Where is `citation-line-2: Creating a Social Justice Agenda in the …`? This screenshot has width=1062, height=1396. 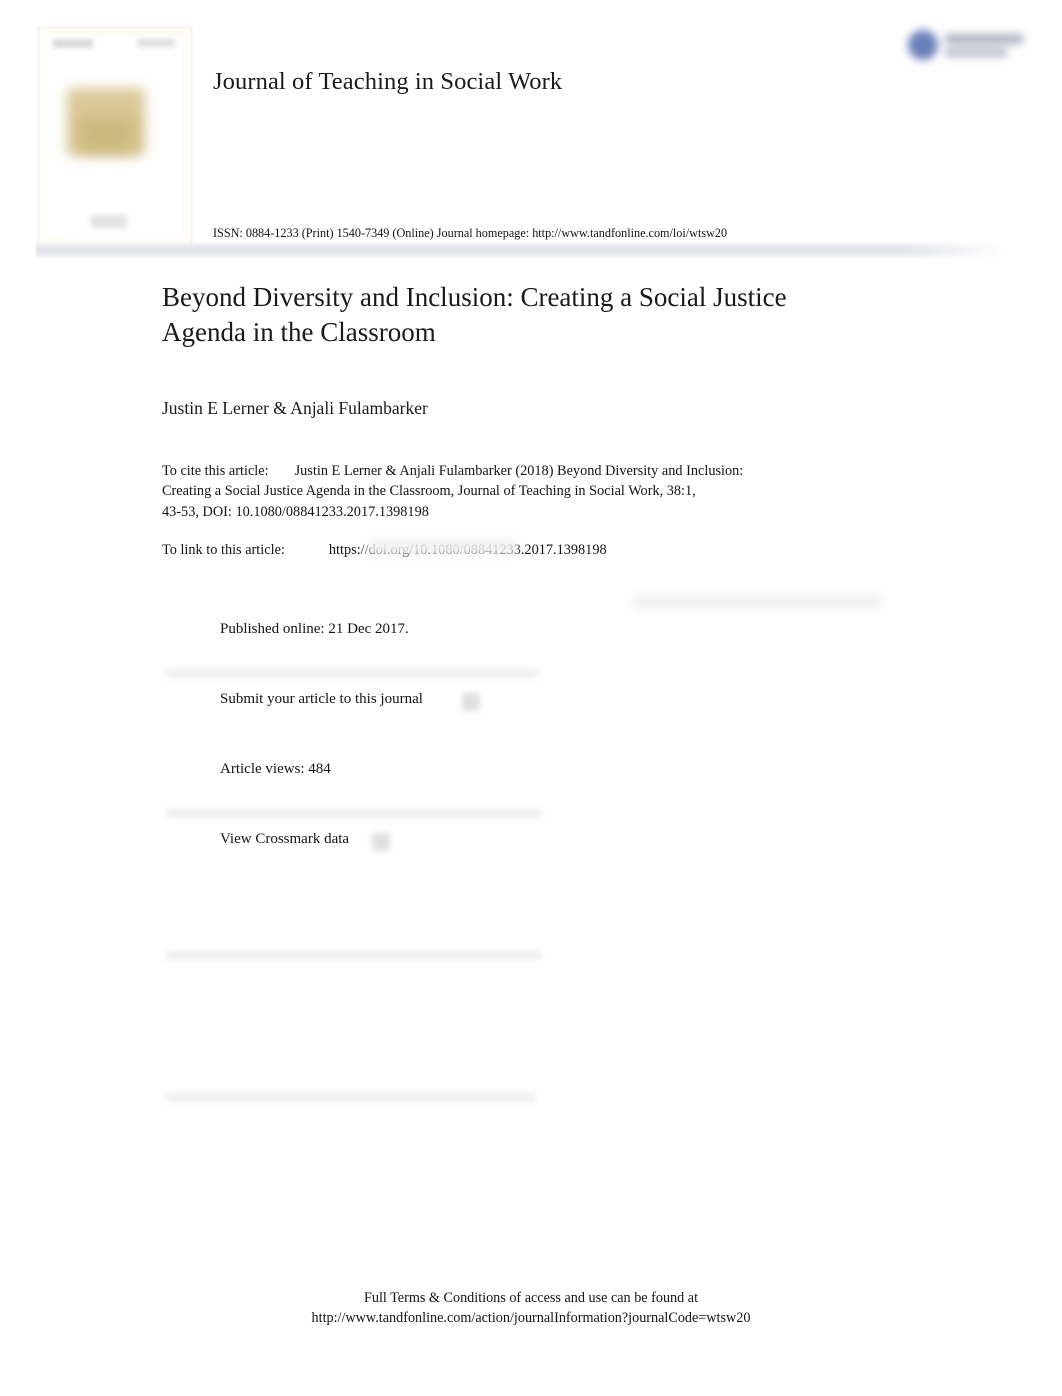 citation-line-2: Creating a Social Justice Agenda in the … is located at coordinates (429, 491).